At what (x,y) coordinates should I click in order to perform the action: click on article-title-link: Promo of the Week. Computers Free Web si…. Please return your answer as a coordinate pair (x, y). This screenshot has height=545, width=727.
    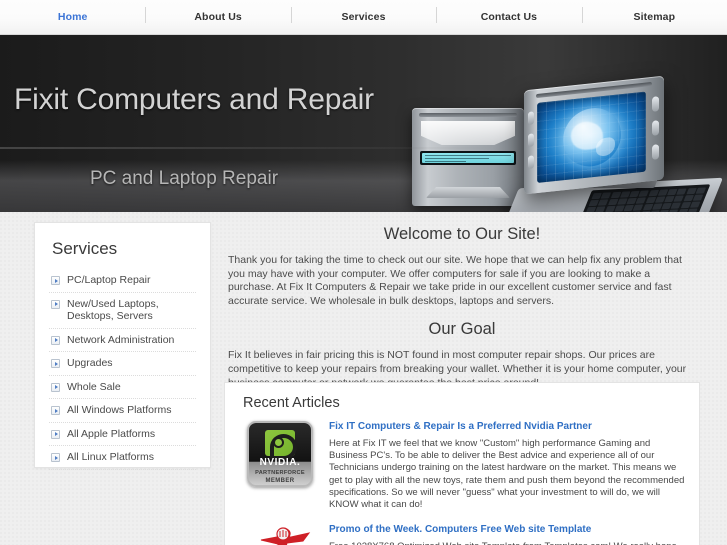
    Looking at the image, I should click on (507, 529).